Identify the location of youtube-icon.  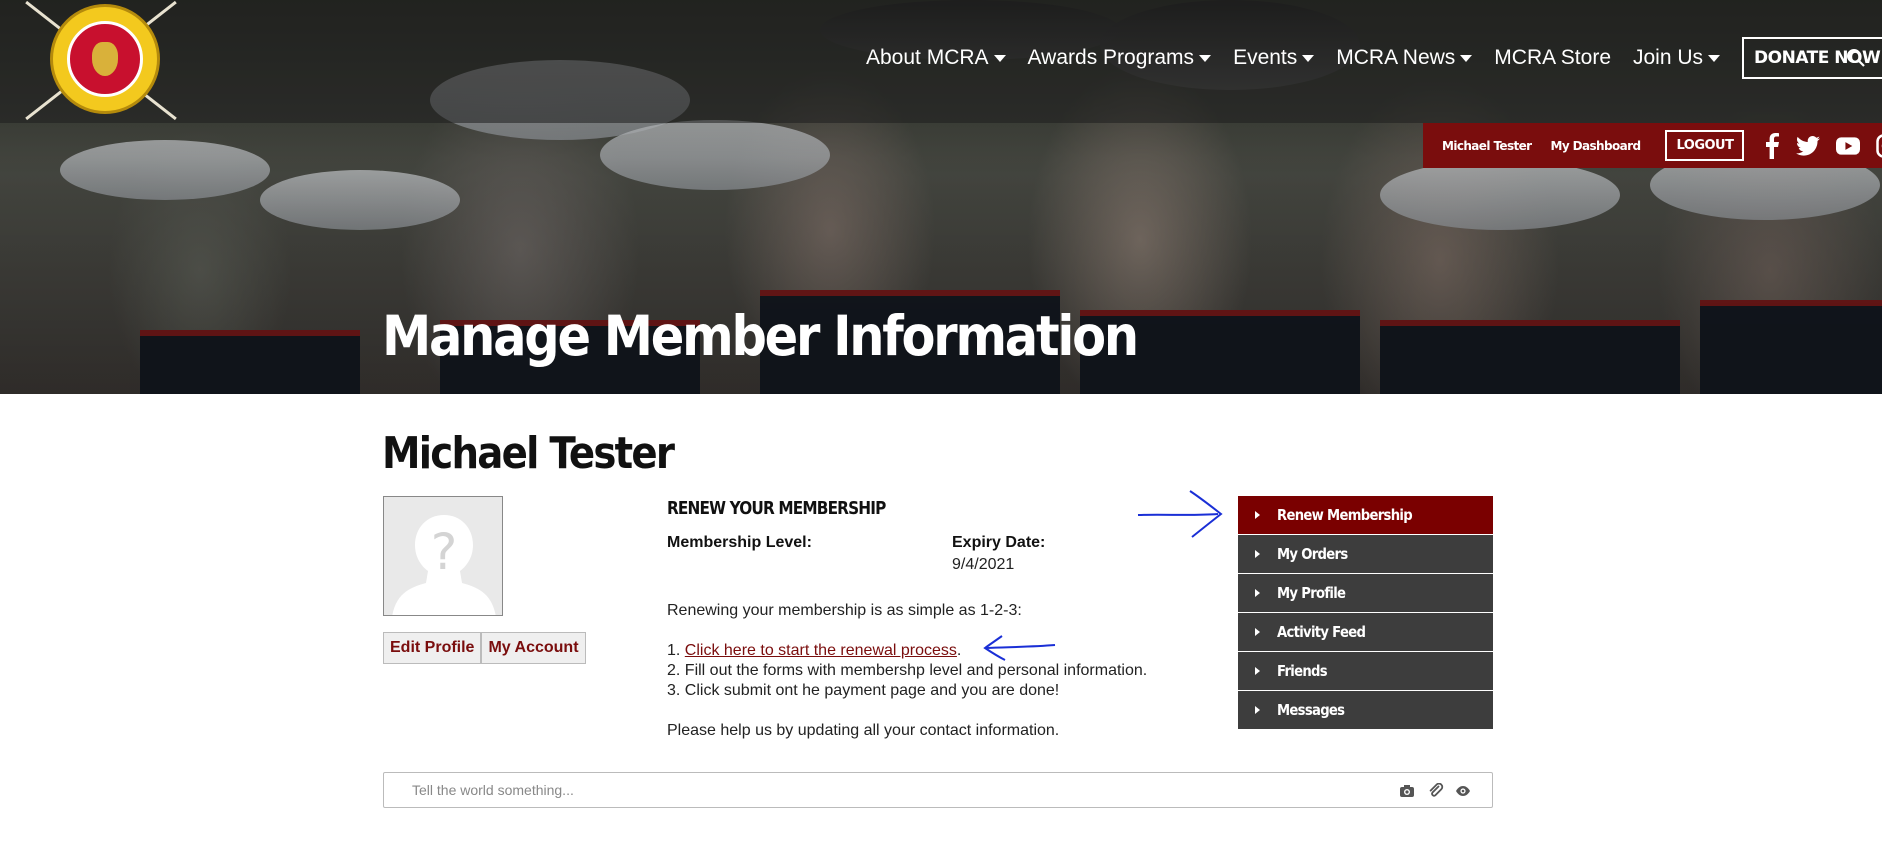
(1848, 146).